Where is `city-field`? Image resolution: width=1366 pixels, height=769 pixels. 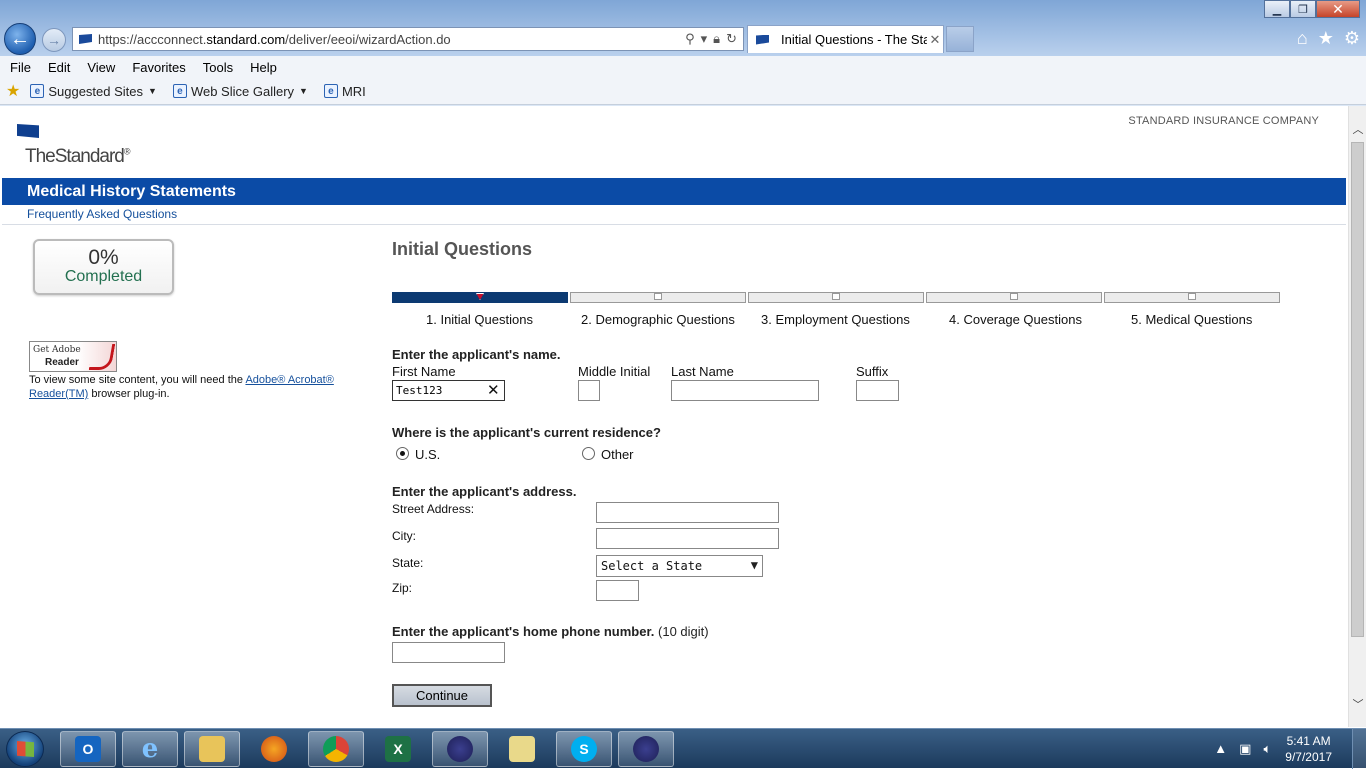
city-field is located at coordinates (687, 538).